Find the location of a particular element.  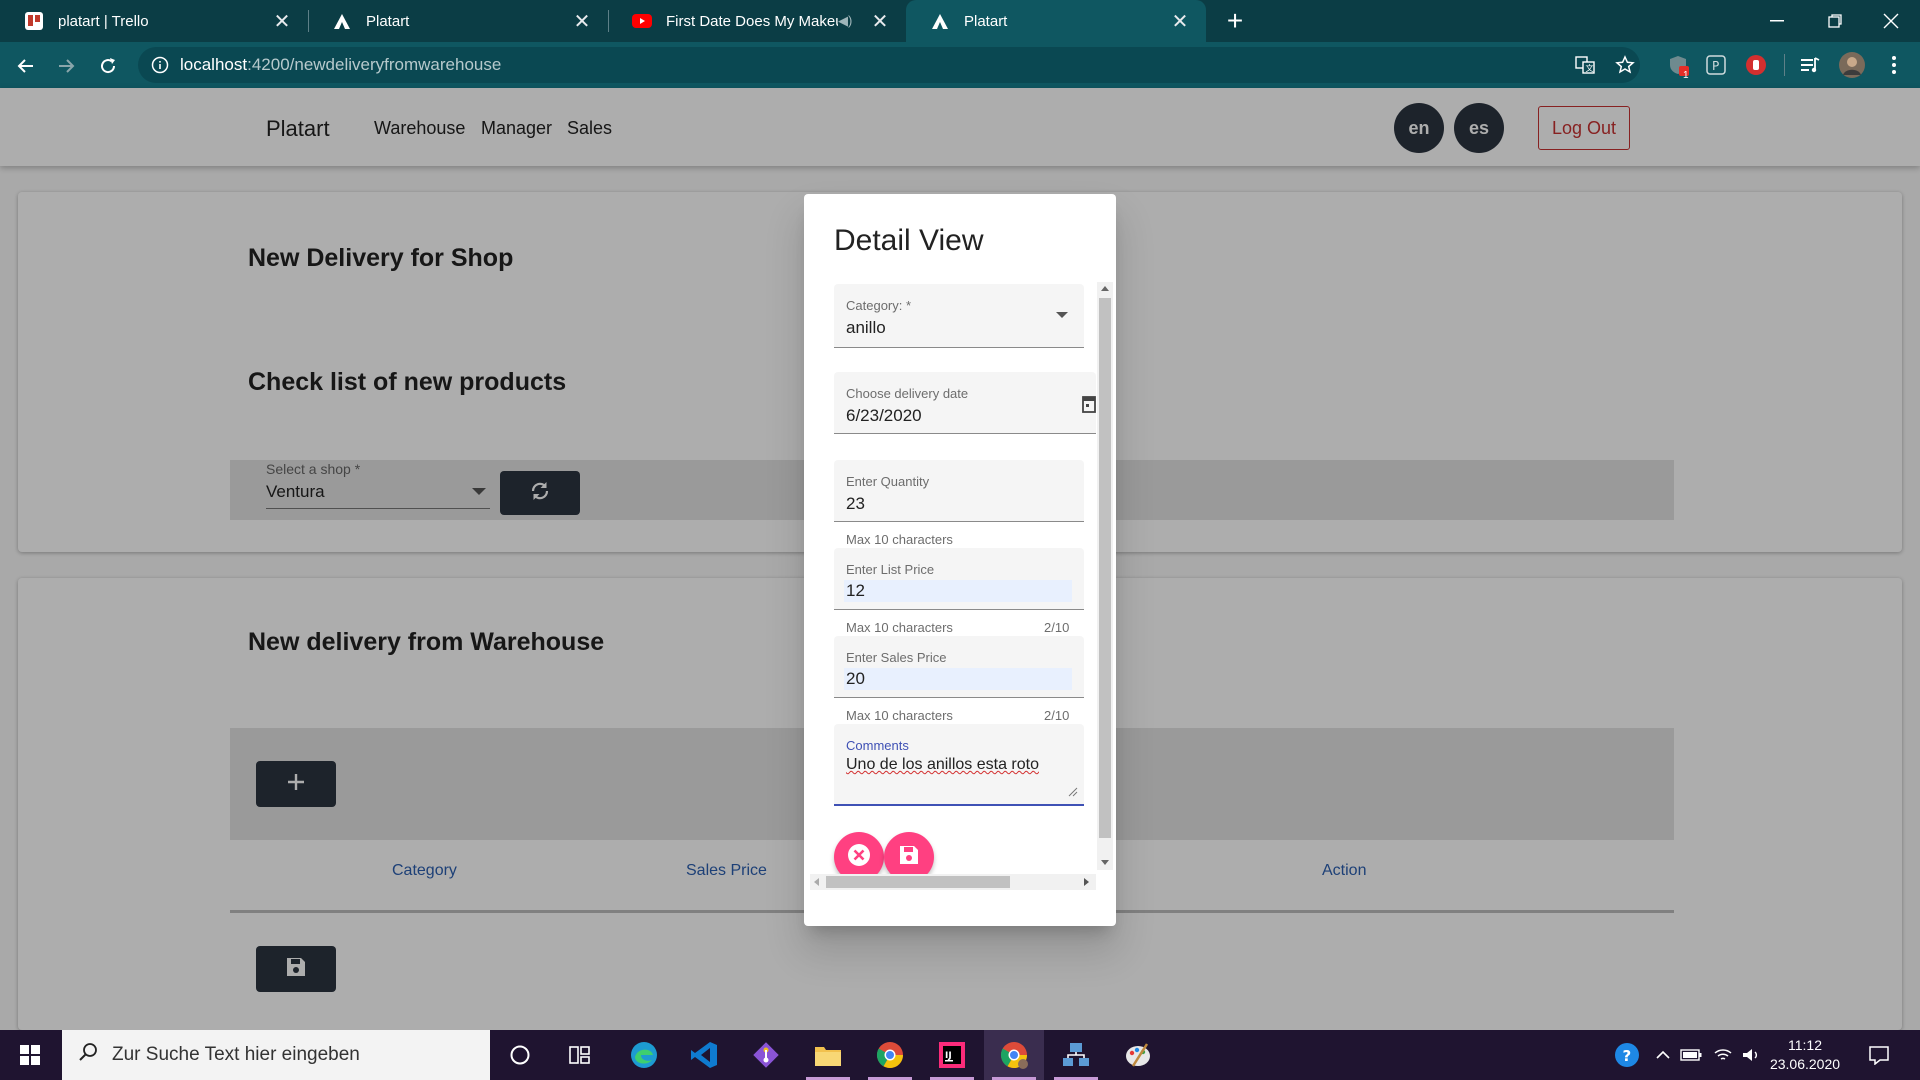

list-price-hint: Max 10 characters is located at coordinates (899, 627).